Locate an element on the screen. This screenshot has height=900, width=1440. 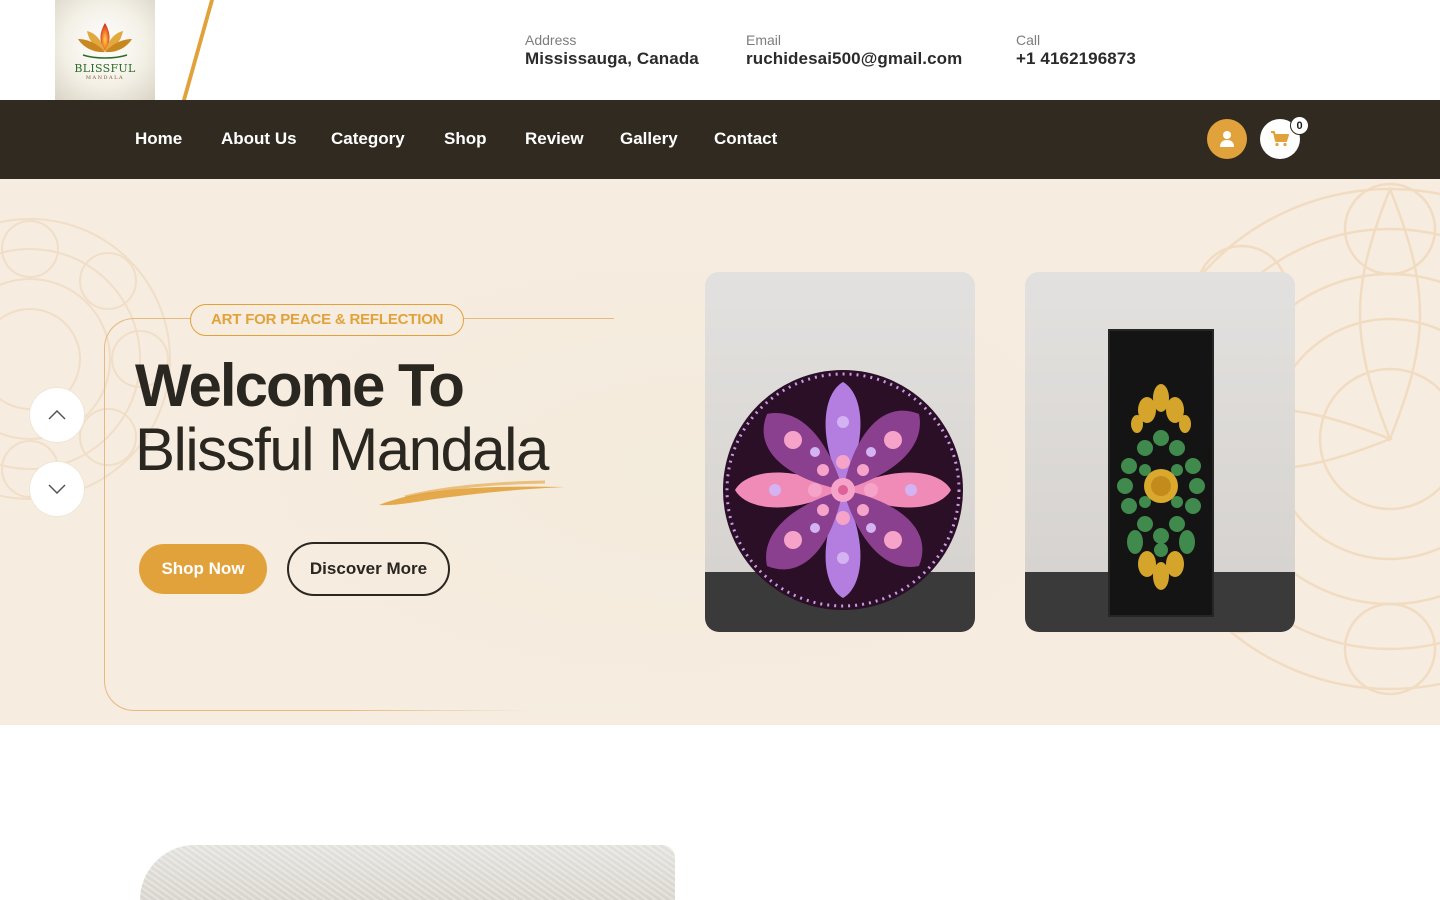
hero-title-line2: Blissful Mandala is located at coordinates (342, 449).